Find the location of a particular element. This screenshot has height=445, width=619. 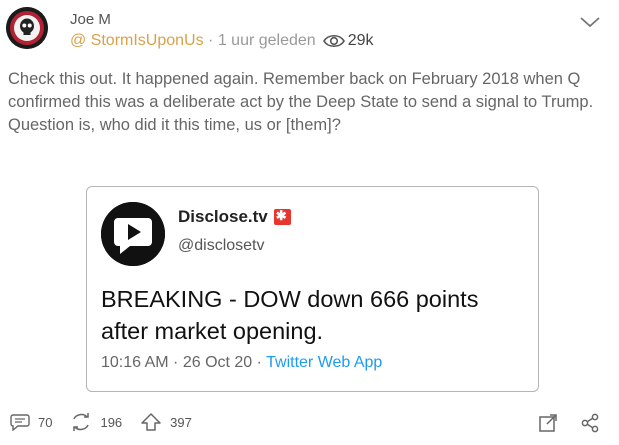

comment-button: 70 is located at coordinates (31, 422).